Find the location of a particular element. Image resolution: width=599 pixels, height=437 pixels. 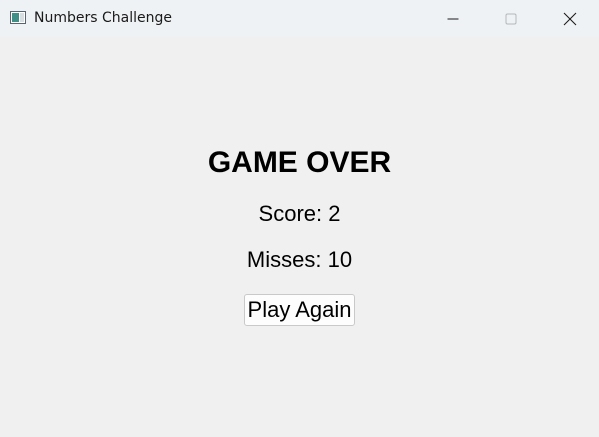

title-bar: Numbers Challenge is located at coordinates (299, 18).